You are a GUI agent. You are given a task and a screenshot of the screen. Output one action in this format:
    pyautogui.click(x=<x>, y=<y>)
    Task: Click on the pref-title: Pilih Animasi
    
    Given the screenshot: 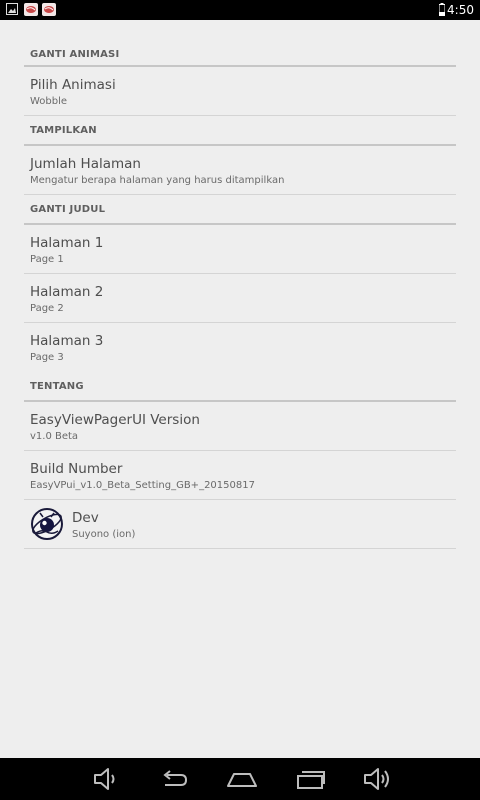 What is the action you would take?
    pyautogui.click(x=73, y=85)
    